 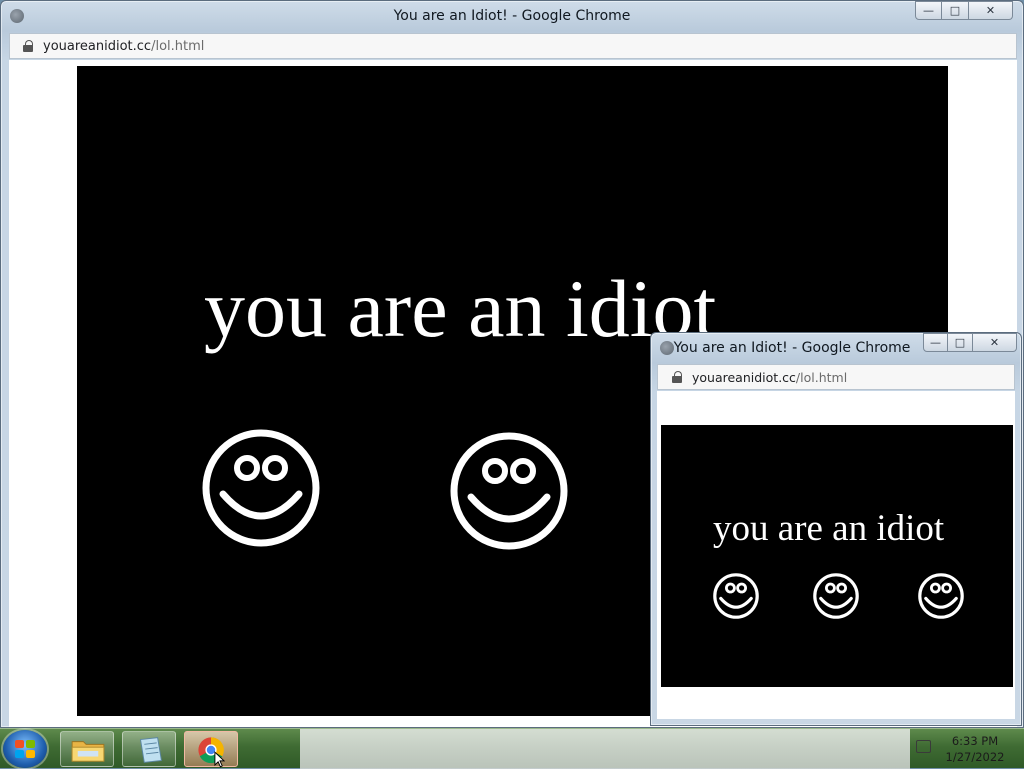 I want to click on folder-icon, so click(x=88, y=751).